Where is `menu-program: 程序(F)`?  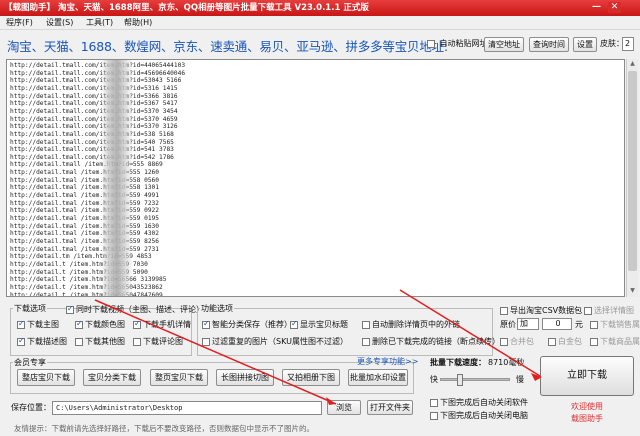
menu-program: 程序(F) is located at coordinates (19, 23).